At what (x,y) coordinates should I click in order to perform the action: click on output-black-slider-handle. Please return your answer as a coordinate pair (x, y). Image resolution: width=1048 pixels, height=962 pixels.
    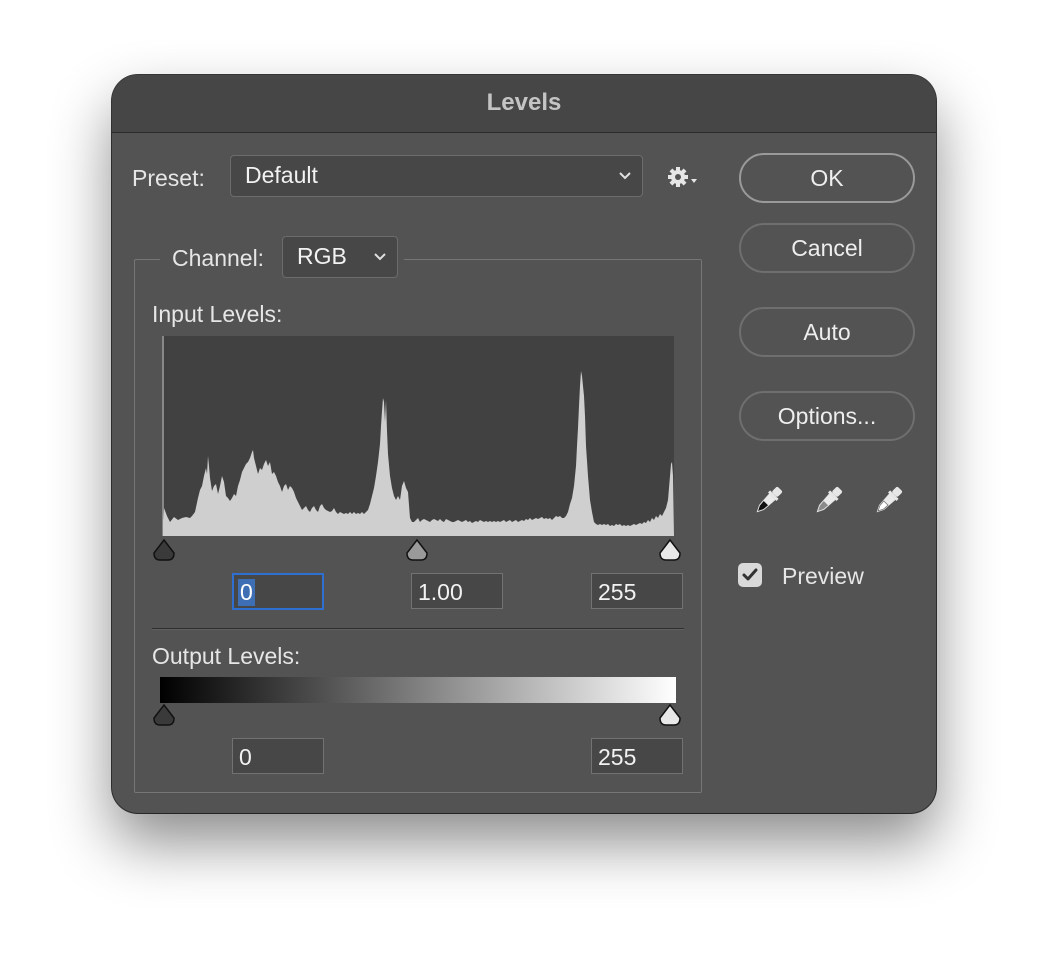
    Looking at the image, I should click on (164, 714).